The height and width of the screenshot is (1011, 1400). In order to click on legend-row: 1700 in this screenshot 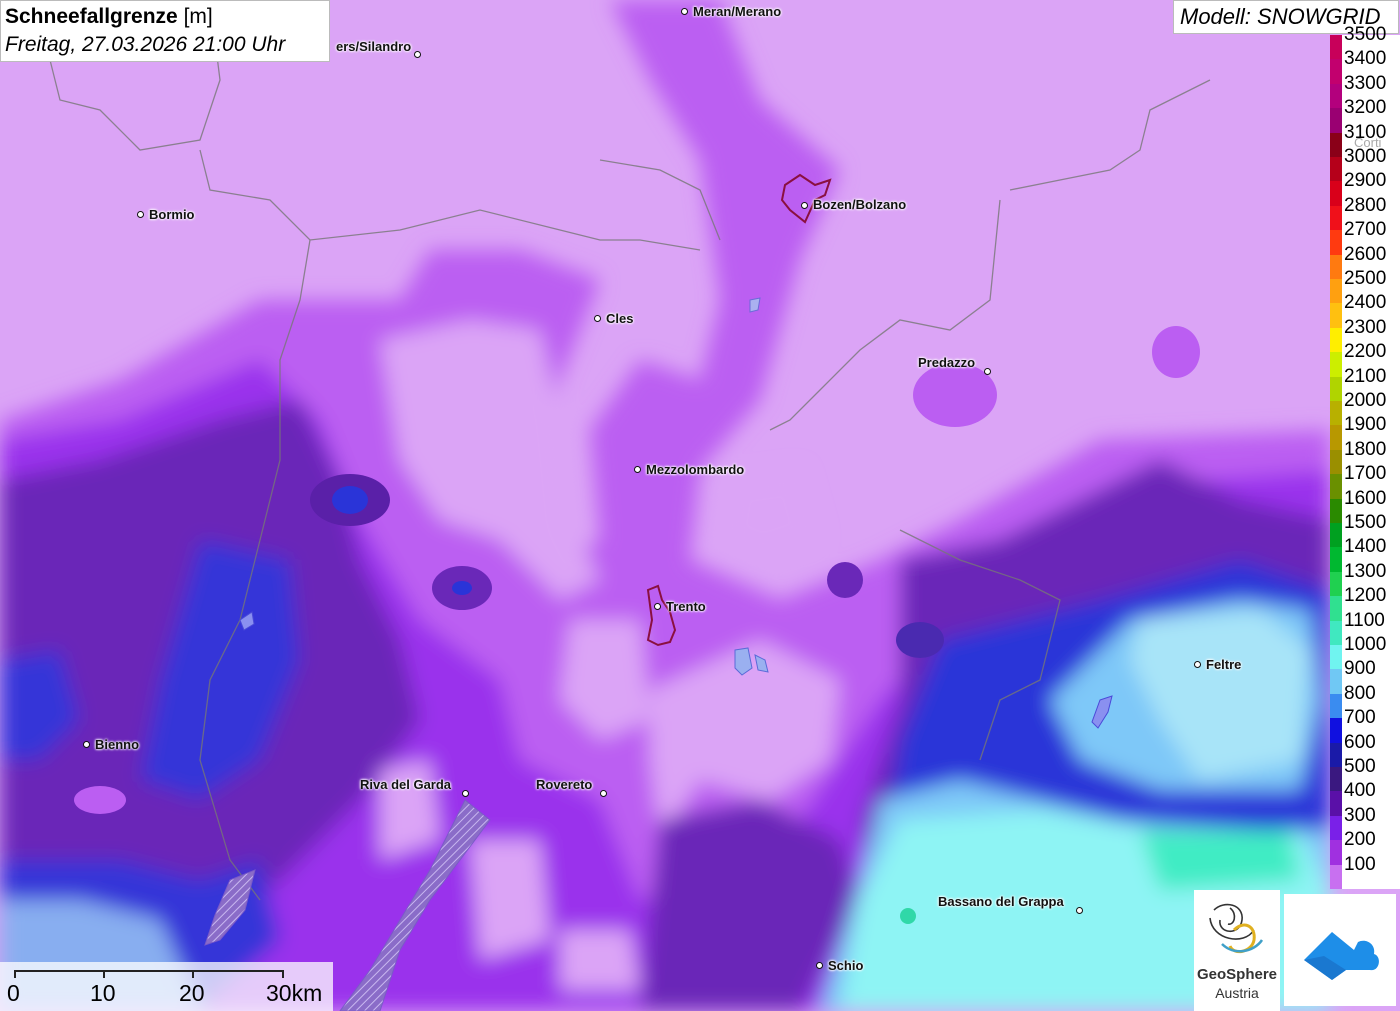, I will do `click(1365, 480)`.